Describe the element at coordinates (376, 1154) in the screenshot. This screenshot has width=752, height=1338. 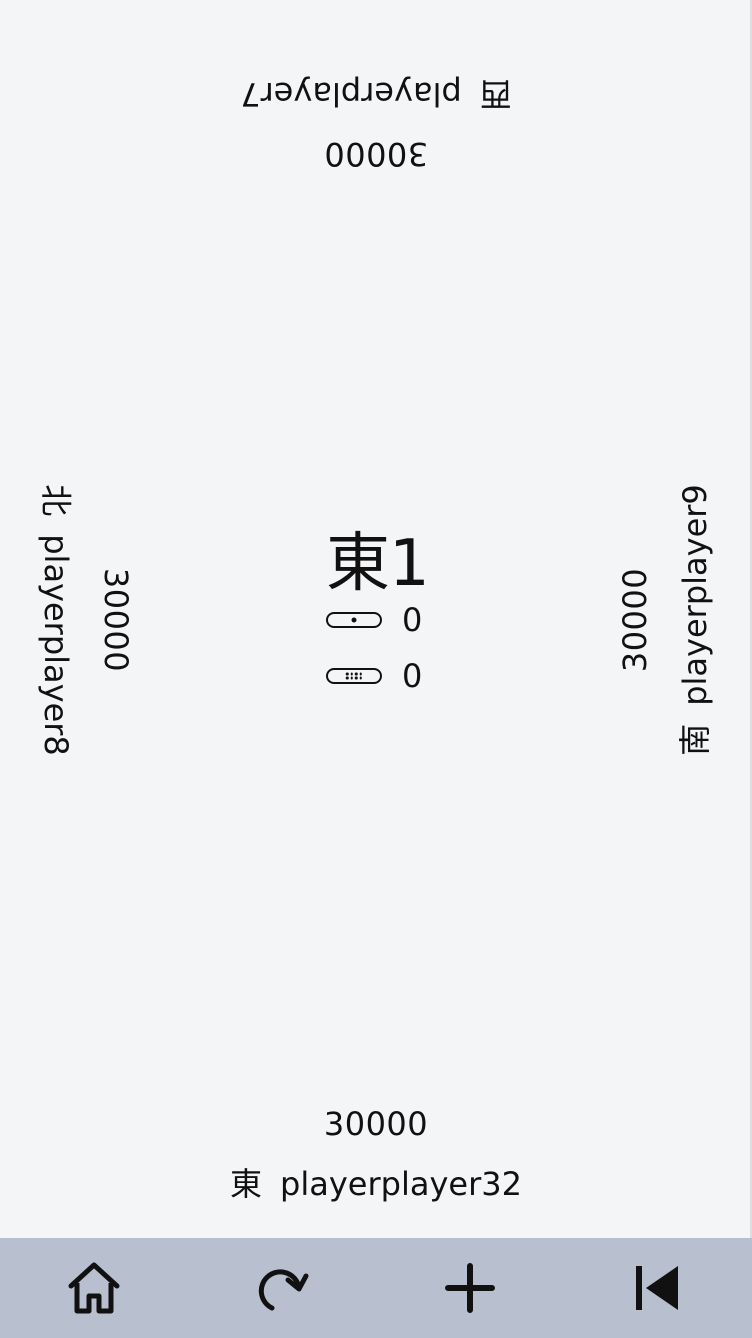
I see `player-bottom: 30000 東 playerplayer32` at that location.